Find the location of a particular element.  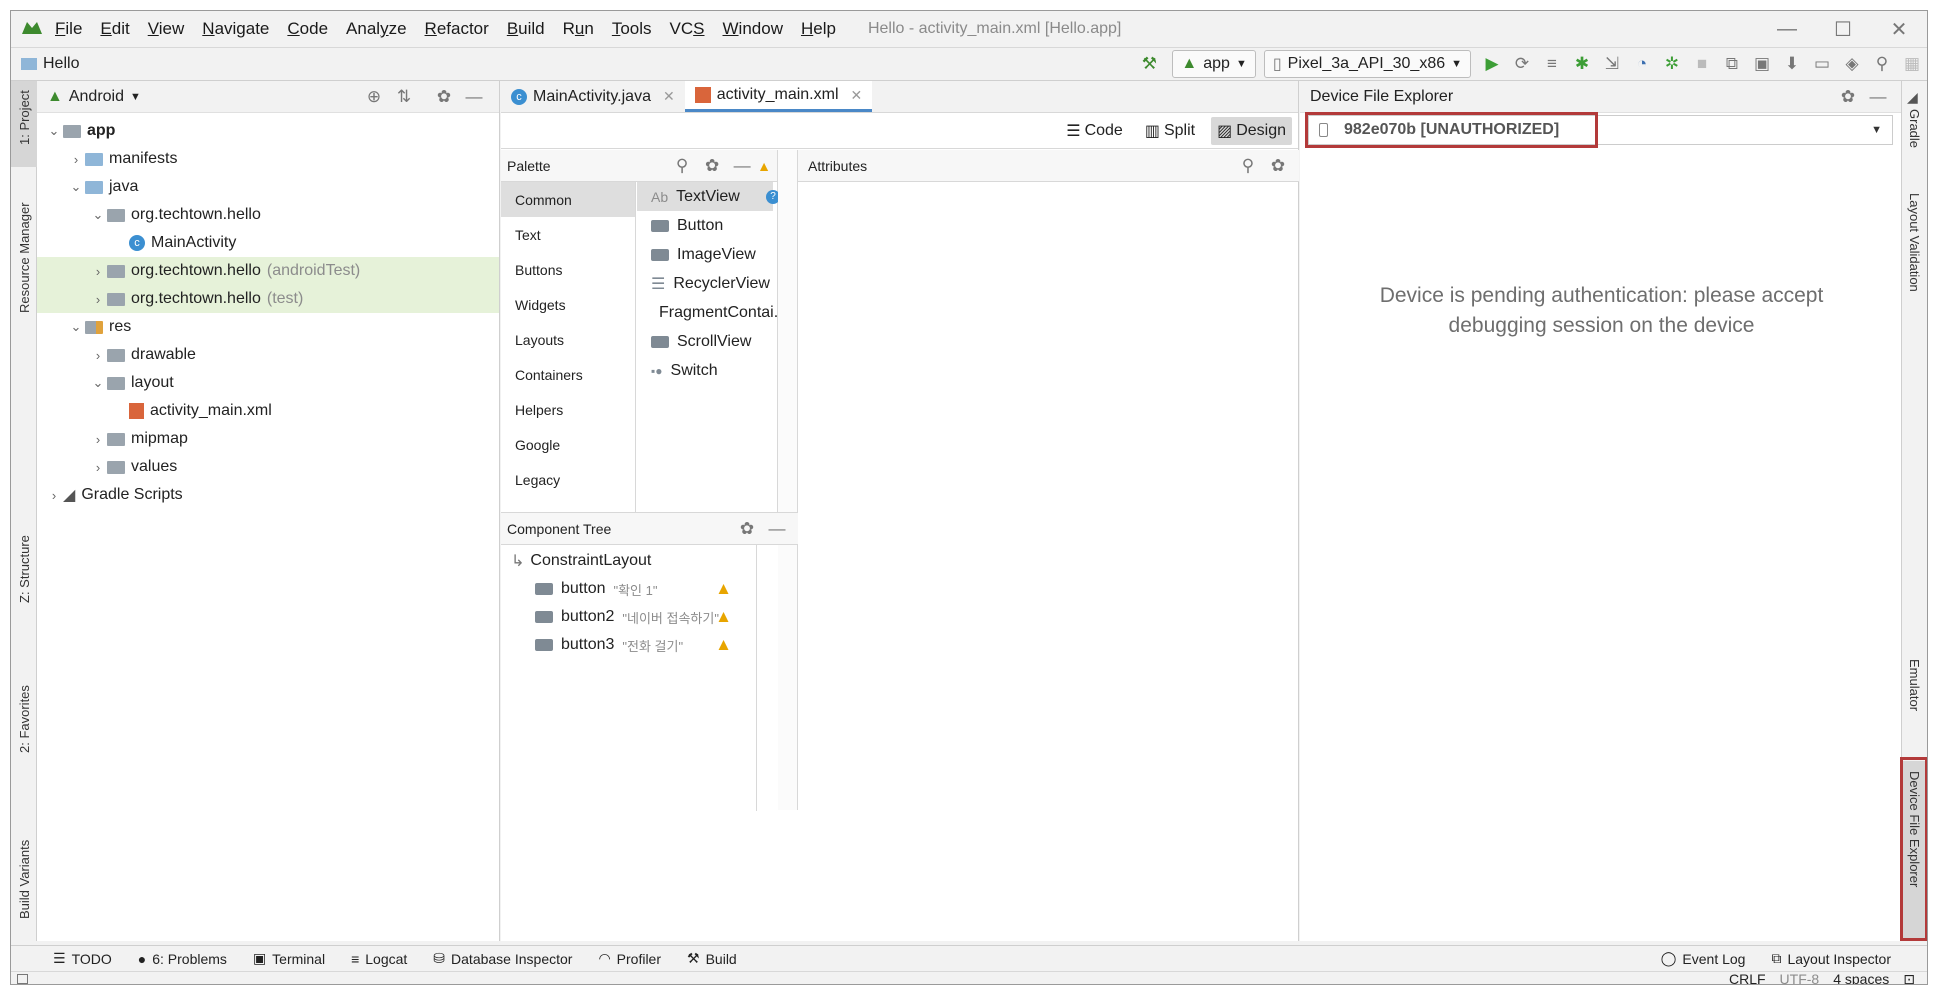

emulator-tab: Emulator is located at coordinates (1914, 685).